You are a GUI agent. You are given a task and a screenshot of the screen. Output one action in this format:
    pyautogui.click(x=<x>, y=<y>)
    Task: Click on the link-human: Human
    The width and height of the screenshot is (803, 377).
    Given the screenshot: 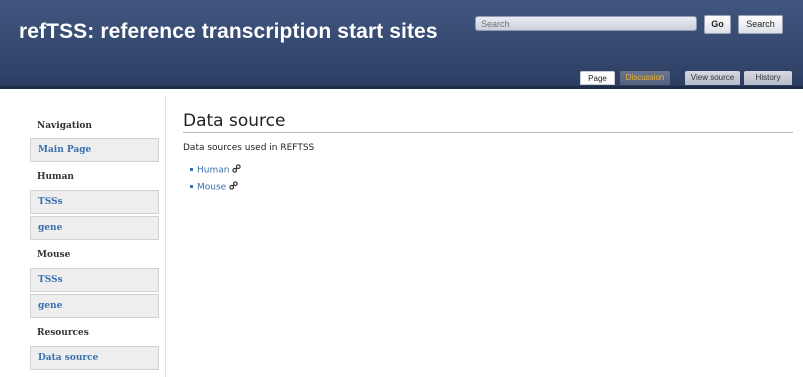 What is the action you would take?
    pyautogui.click(x=213, y=171)
    